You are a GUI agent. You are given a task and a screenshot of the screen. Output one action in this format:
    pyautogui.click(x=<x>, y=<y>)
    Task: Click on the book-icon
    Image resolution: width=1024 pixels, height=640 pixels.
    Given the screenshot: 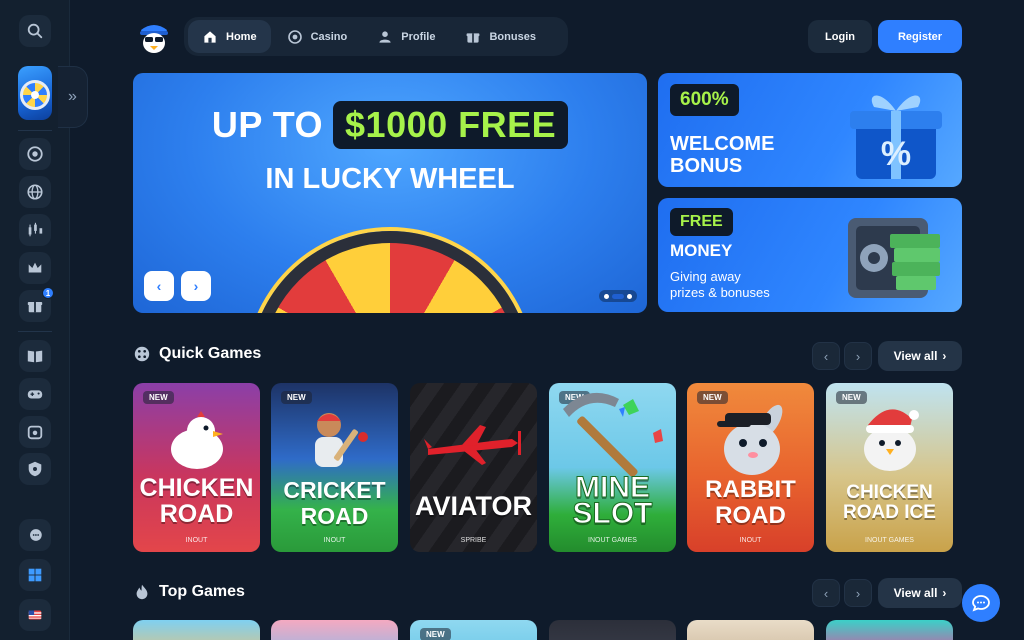 What is the action you would take?
    pyautogui.click(x=35, y=356)
    